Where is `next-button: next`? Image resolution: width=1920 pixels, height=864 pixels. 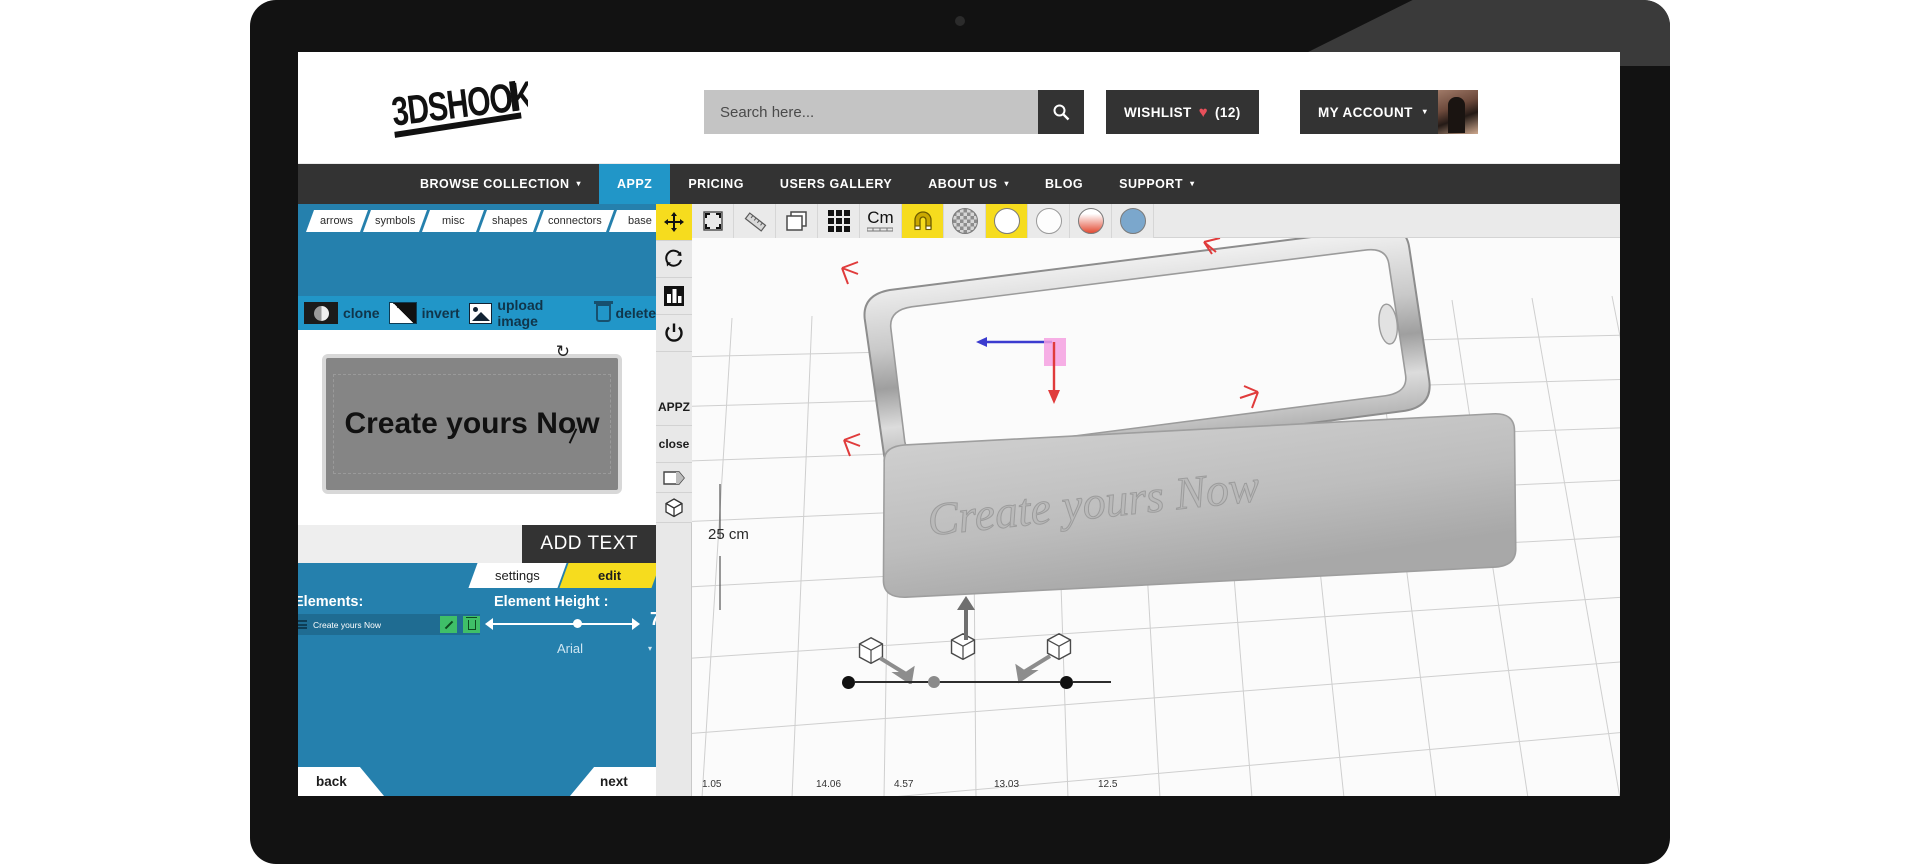 next-button: next is located at coordinates (613, 781).